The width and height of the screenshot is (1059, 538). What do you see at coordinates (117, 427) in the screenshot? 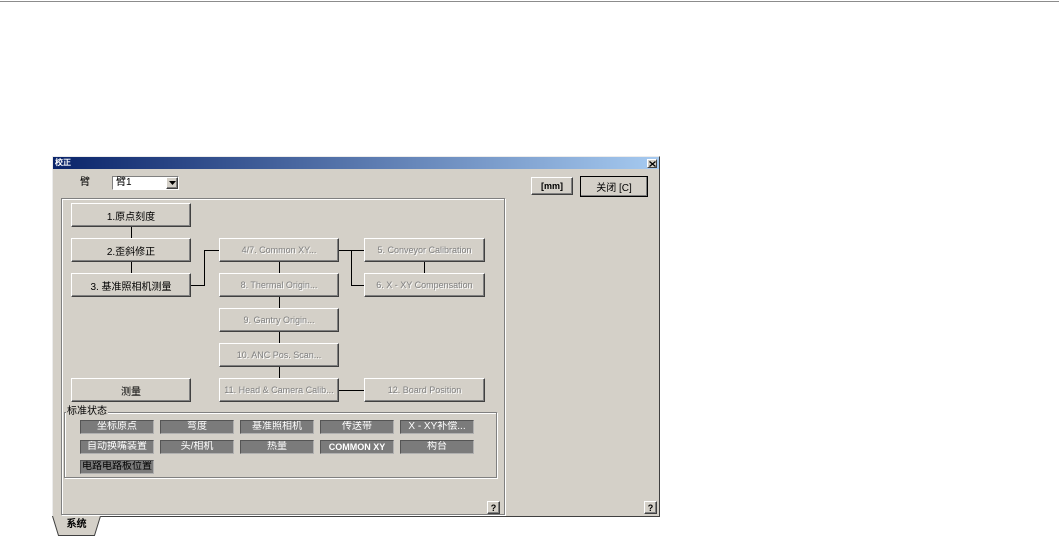
I see `status-cell: 坐标原点` at bounding box center [117, 427].